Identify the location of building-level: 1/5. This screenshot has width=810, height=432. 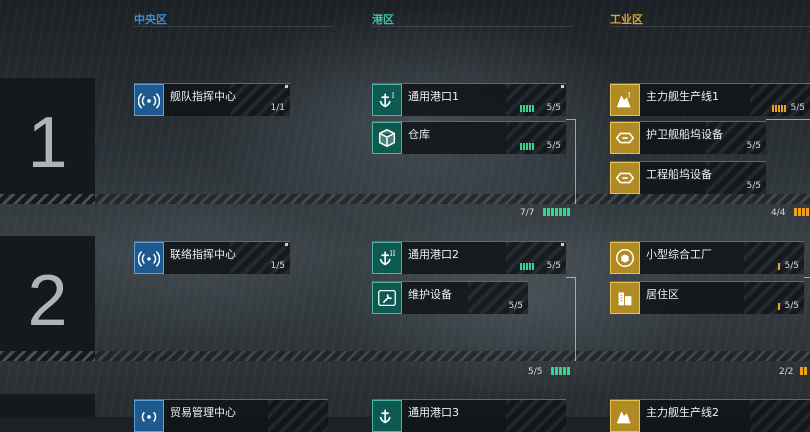
(277, 266).